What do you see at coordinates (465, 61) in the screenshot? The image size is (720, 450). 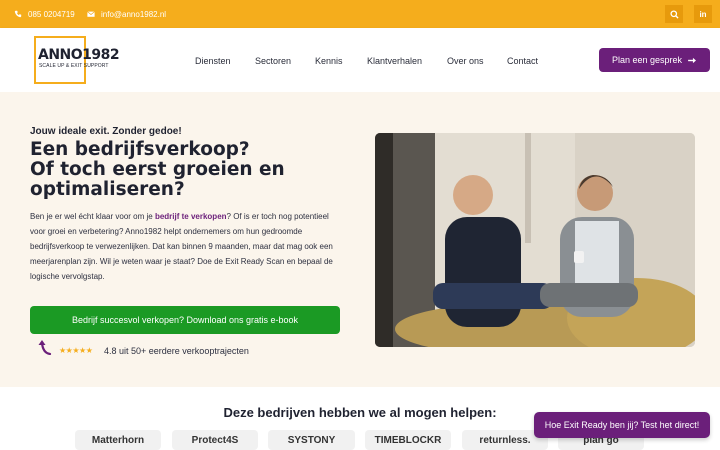 I see `nav-over-ons: Over ons` at bounding box center [465, 61].